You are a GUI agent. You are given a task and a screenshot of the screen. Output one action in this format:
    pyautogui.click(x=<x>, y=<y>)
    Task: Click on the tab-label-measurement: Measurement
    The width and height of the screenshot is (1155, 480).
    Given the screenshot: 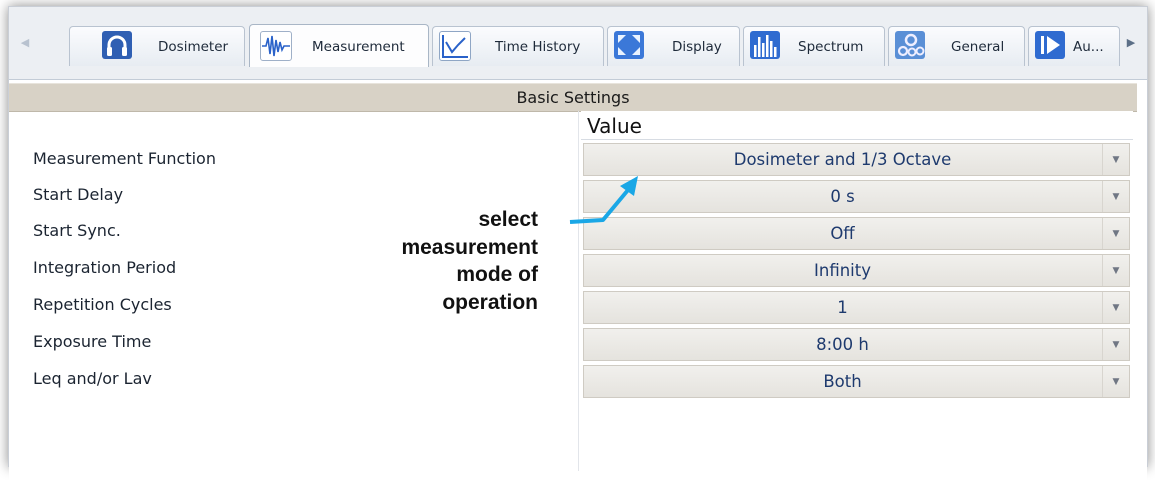 What is the action you would take?
    pyautogui.click(x=358, y=47)
    